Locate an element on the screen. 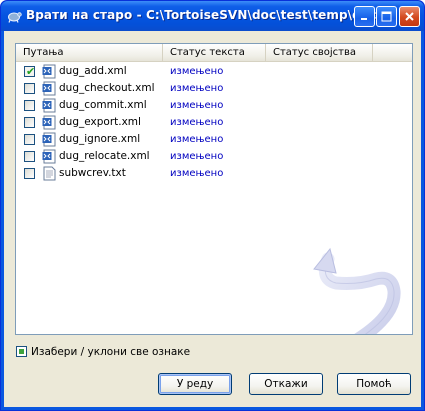 The width and height of the screenshot is (425, 411). list-header: Путања Статус текста Статус својства is located at coordinates (214, 53).